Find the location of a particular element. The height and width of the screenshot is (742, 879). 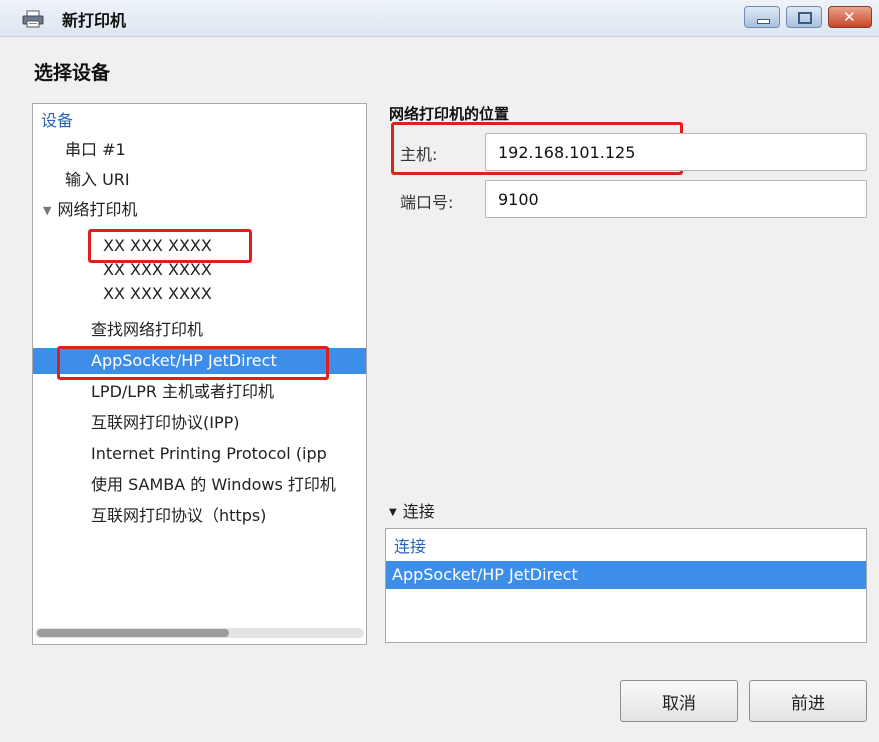

tree-item-label: 查找网络打印机 is located at coordinates (147, 329).